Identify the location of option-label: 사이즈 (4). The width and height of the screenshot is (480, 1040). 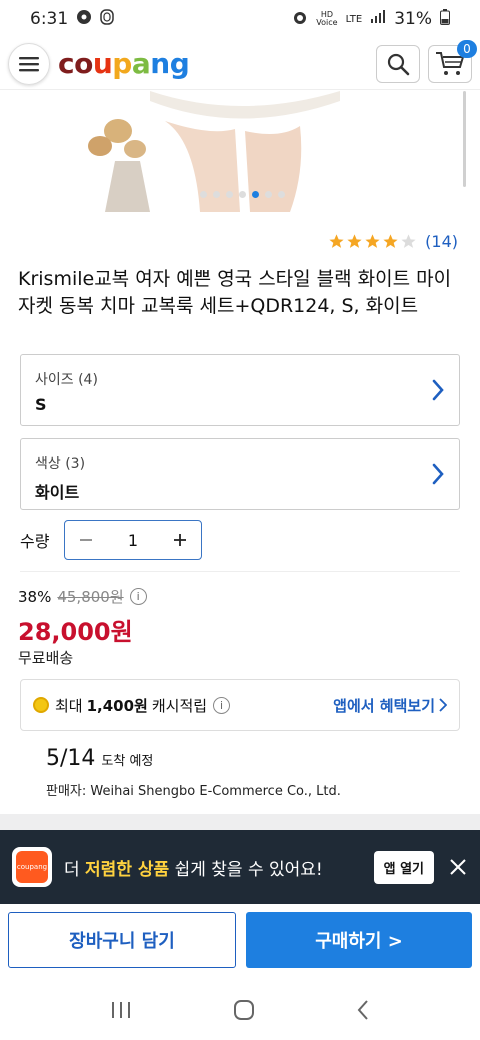
(66, 380).